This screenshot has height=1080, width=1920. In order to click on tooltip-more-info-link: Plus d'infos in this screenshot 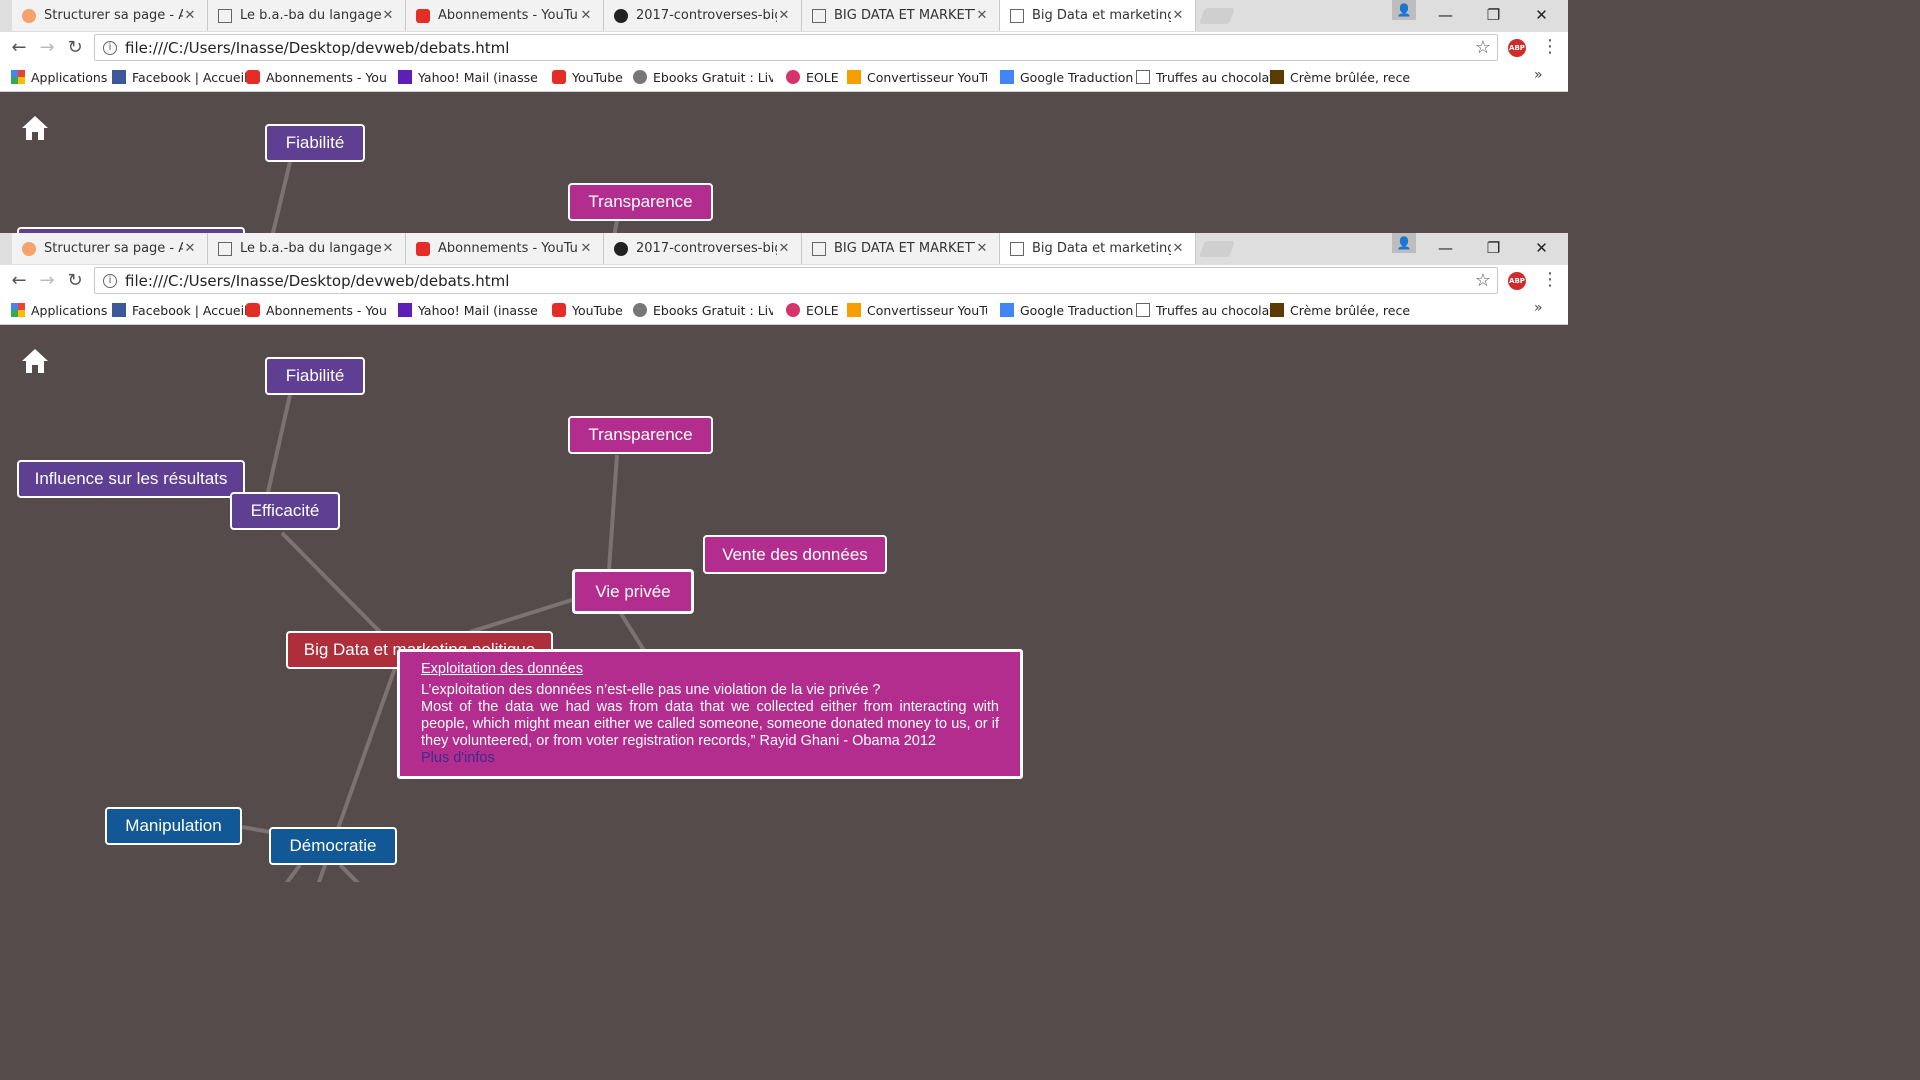, I will do `click(710, 758)`.